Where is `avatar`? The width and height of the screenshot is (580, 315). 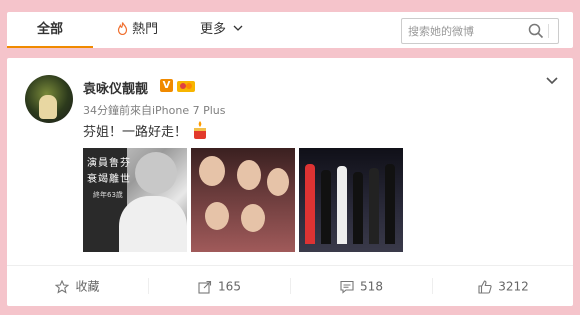
avatar is located at coordinates (49, 99).